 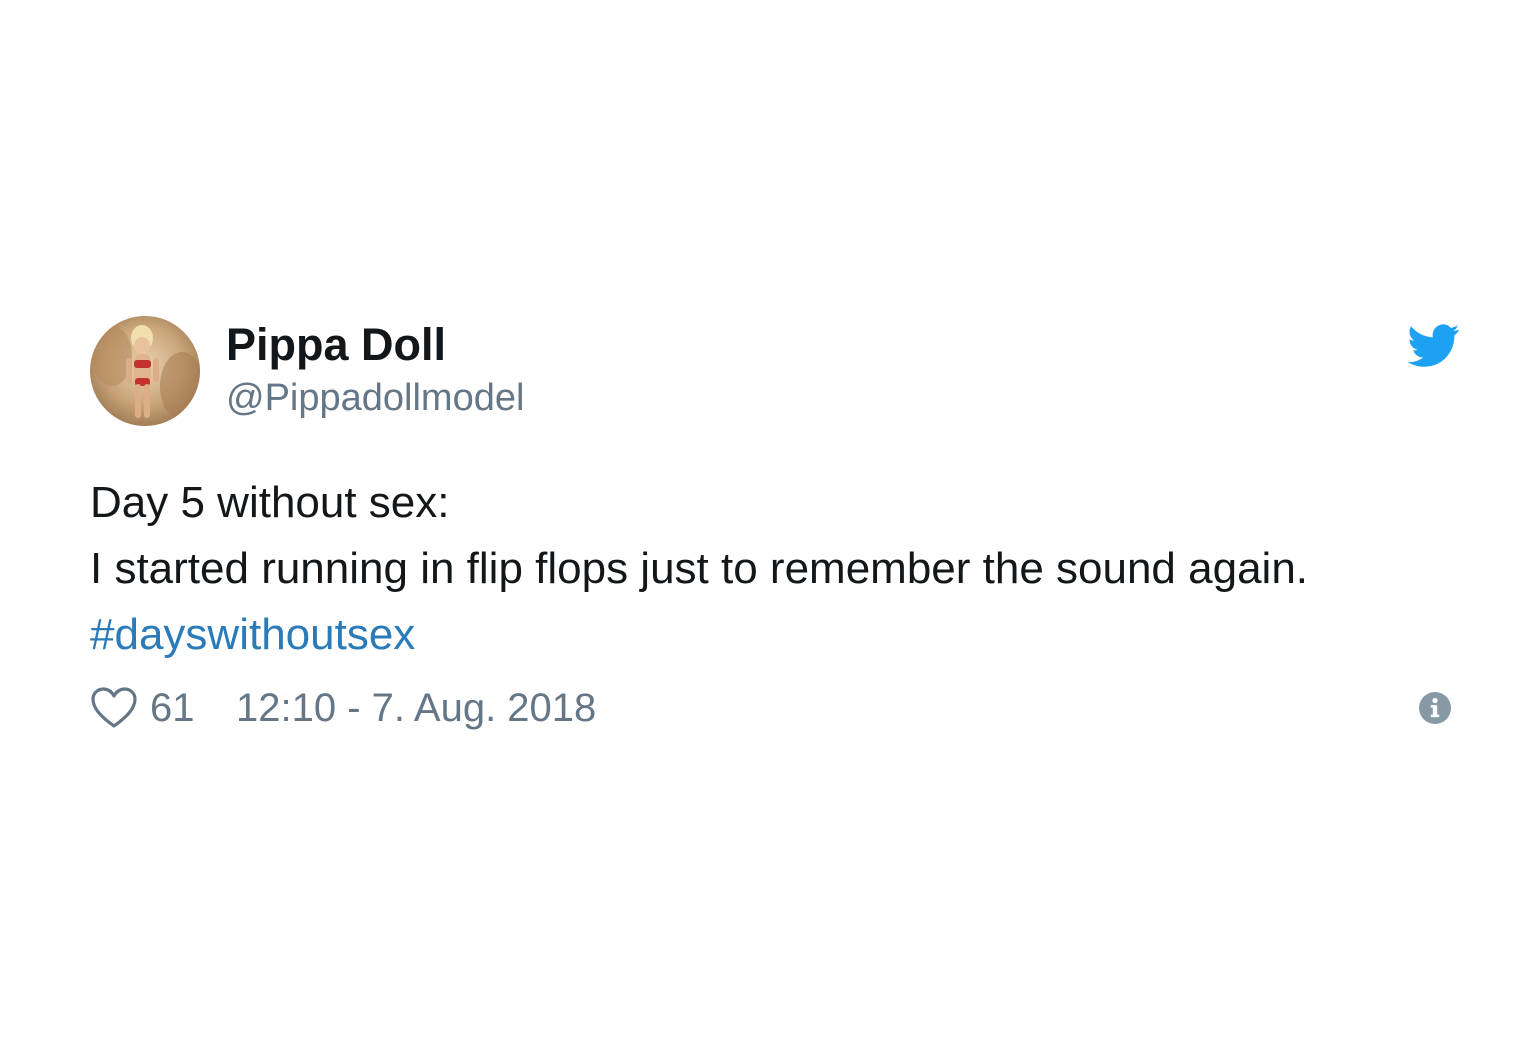 I want to click on tweet-footer: 61 12:10 - 7. Aug. 2018, so click(x=776, y=708).